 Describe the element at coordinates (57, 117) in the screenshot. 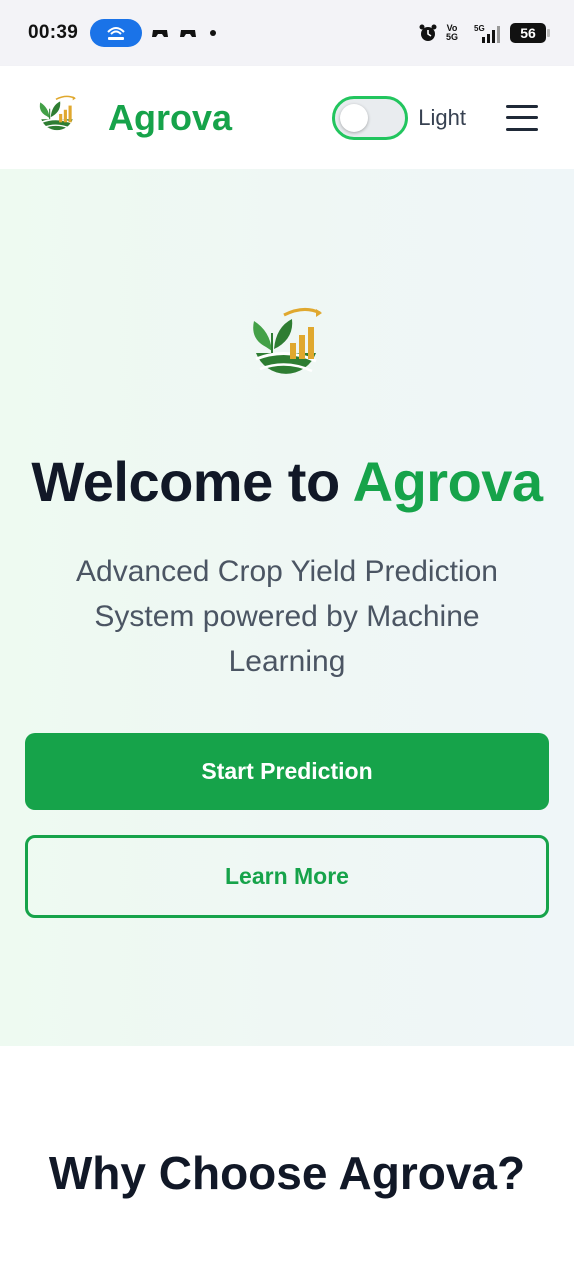

I see `agrova-logo-icon` at that location.